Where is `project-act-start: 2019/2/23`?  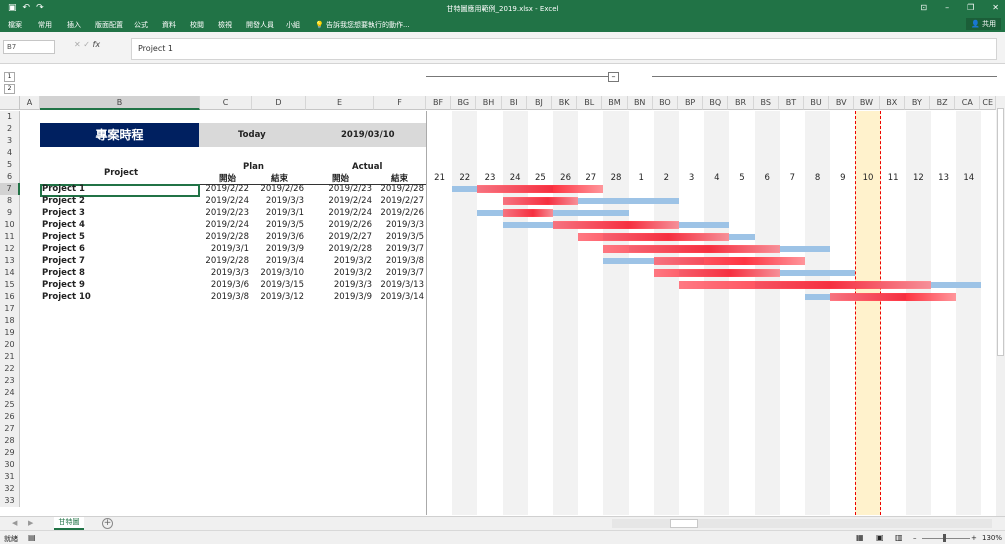 project-act-start: 2019/2/23 is located at coordinates (339, 189).